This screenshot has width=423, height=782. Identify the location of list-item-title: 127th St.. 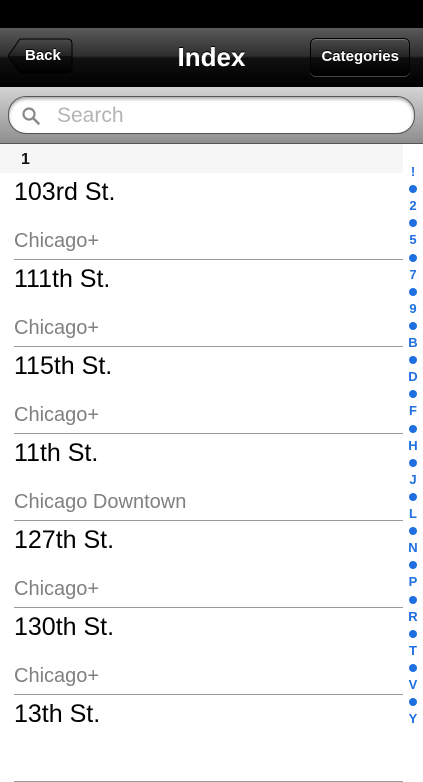
(64, 540).